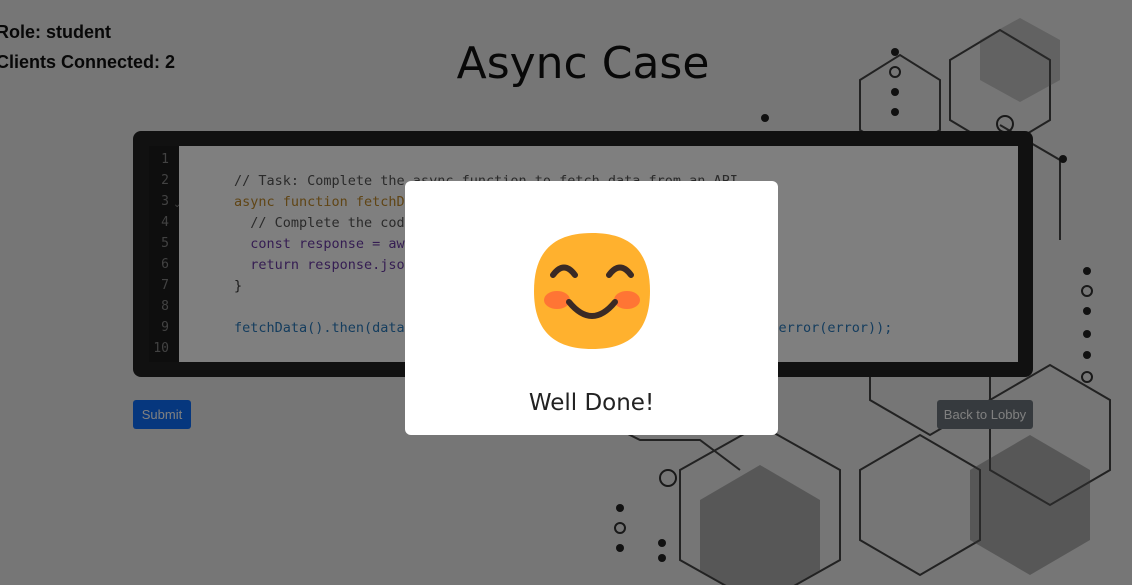  What do you see at coordinates (592, 291) in the screenshot?
I see `smiling-face-icon` at bounding box center [592, 291].